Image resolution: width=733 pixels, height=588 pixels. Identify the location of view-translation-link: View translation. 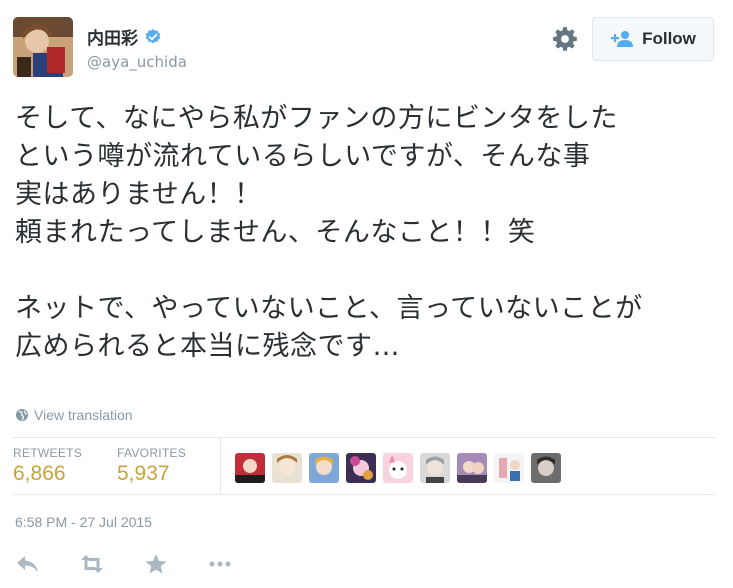
(74, 415).